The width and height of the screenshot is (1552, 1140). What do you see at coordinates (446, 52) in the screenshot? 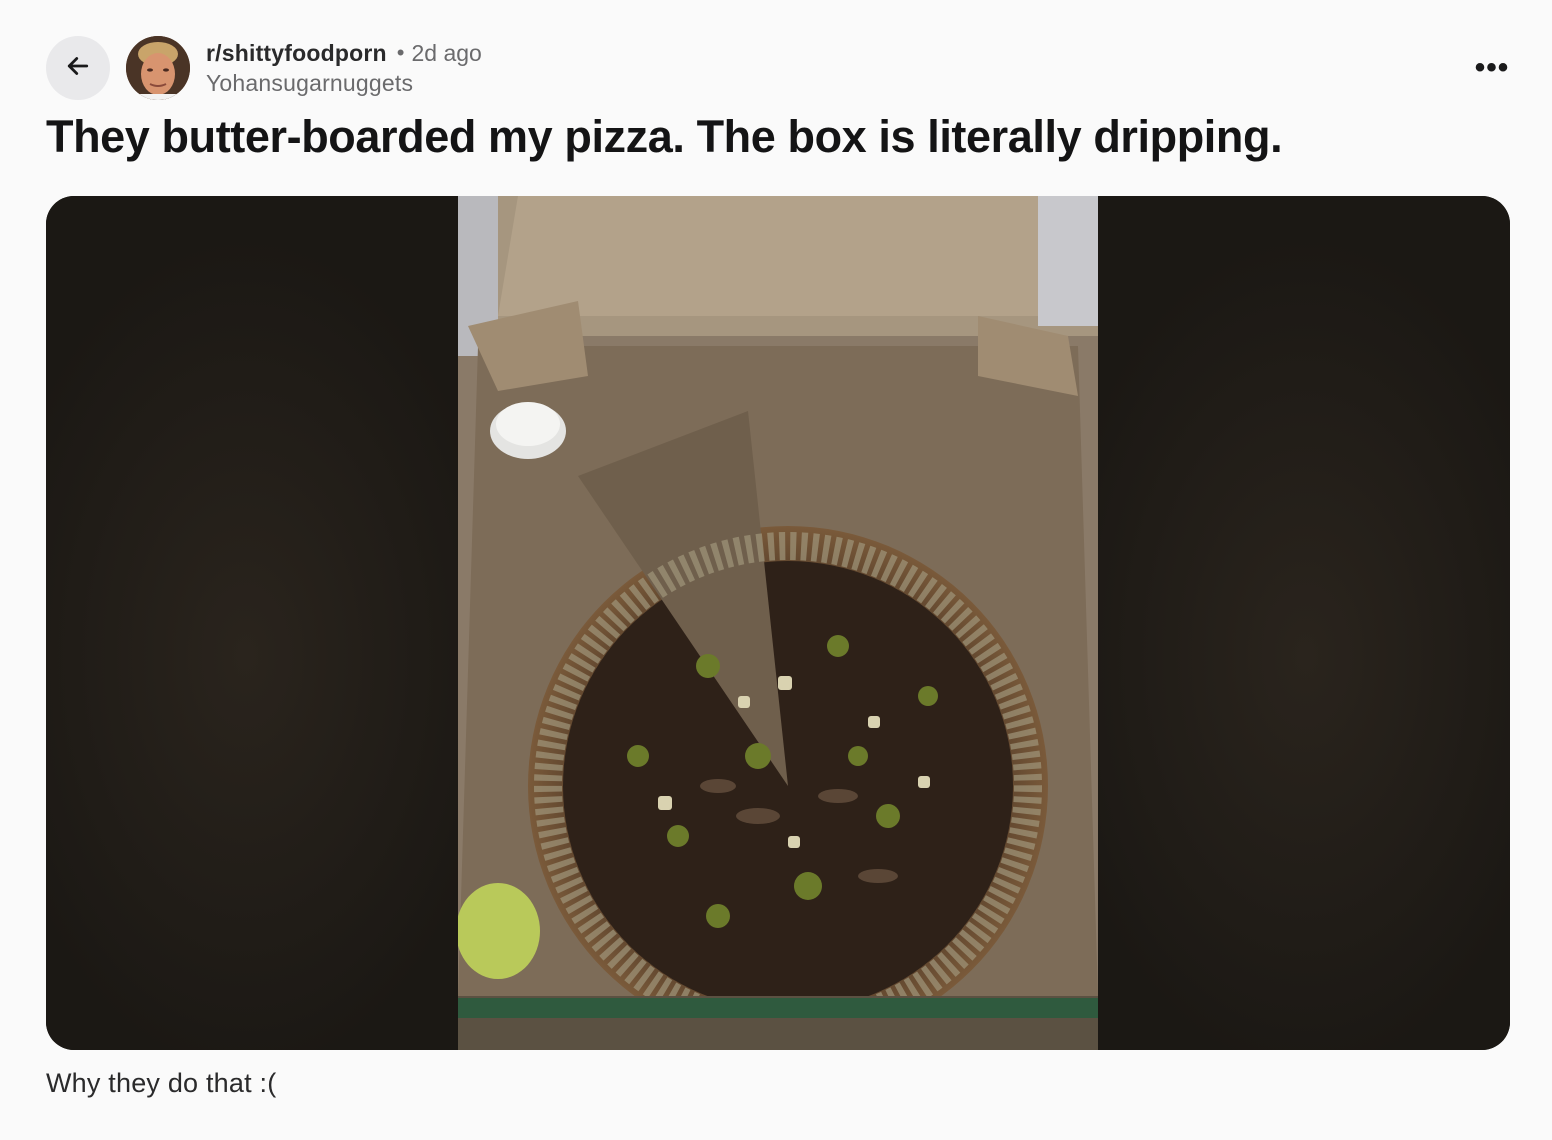
I see `post-time: 2d ago` at bounding box center [446, 52].